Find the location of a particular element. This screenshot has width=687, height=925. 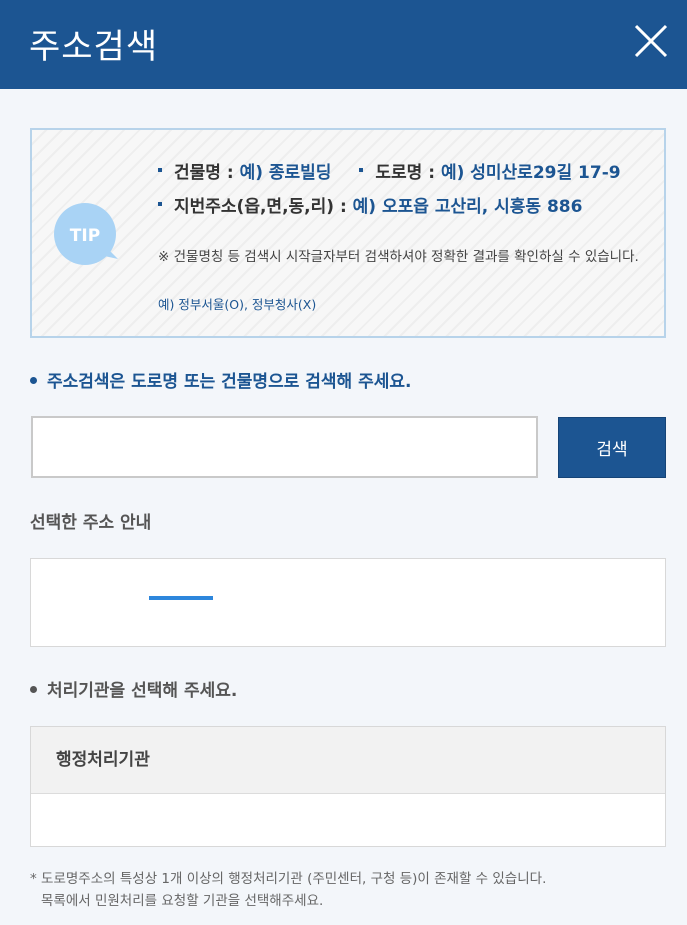

tip-example: 예) 정부서울(O), 정부청사(X) is located at coordinates (237, 304).